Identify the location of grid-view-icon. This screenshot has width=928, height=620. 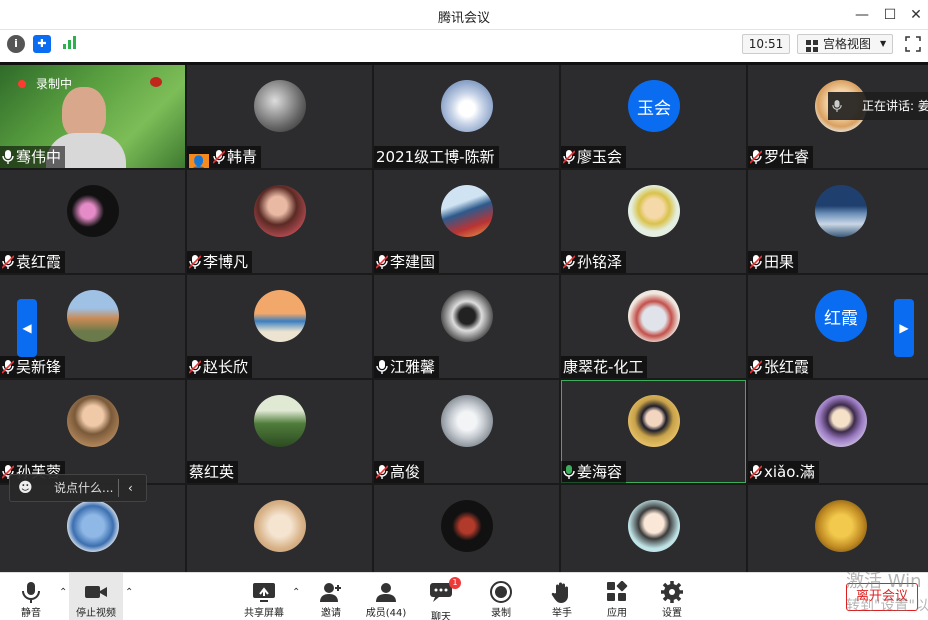
(812, 45).